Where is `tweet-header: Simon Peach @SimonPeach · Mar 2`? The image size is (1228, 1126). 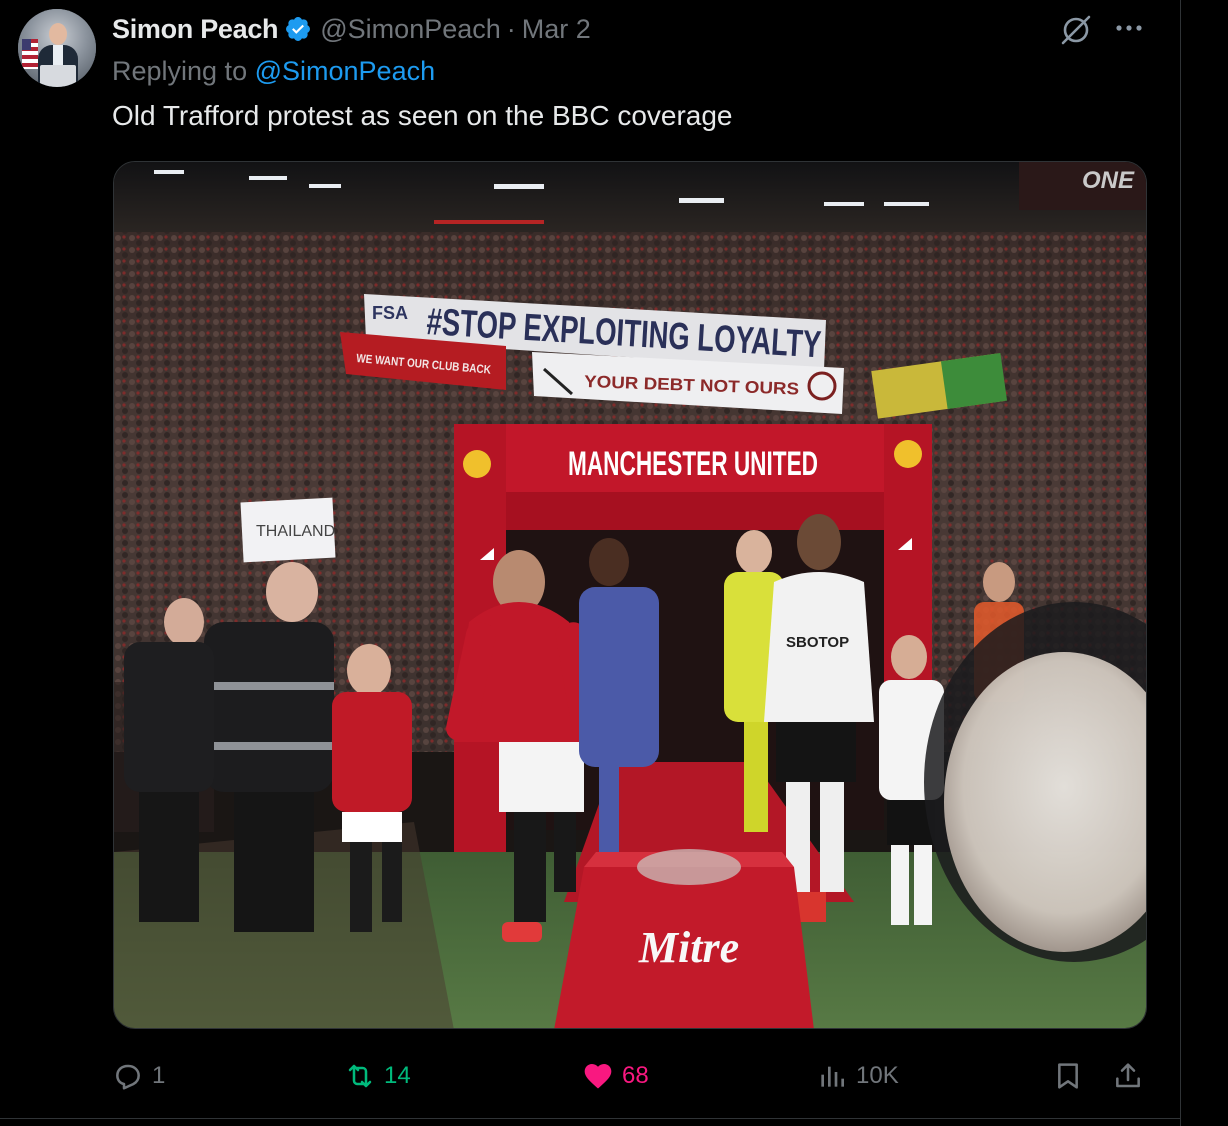 tweet-header: Simon Peach @SimonPeach · Mar 2 is located at coordinates (351, 29).